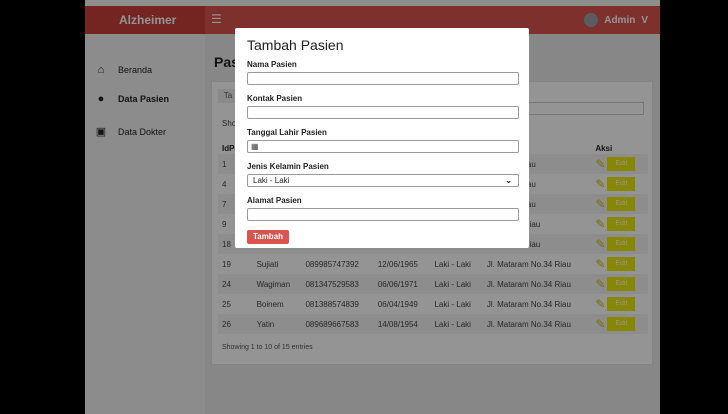 The width and height of the screenshot is (728, 414). I want to click on calendar-icon: ▦, so click(255, 146).